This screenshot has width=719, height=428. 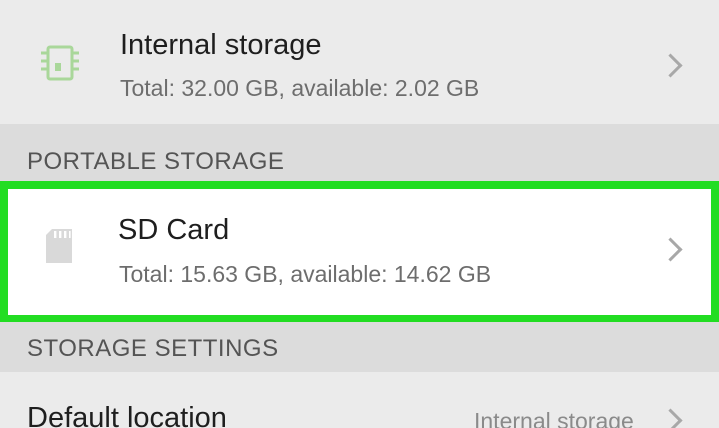 What do you see at coordinates (305, 274) in the screenshot?
I see `sd-card-subtitle: Total: 15.63 GB, available: 14.62 GB` at bounding box center [305, 274].